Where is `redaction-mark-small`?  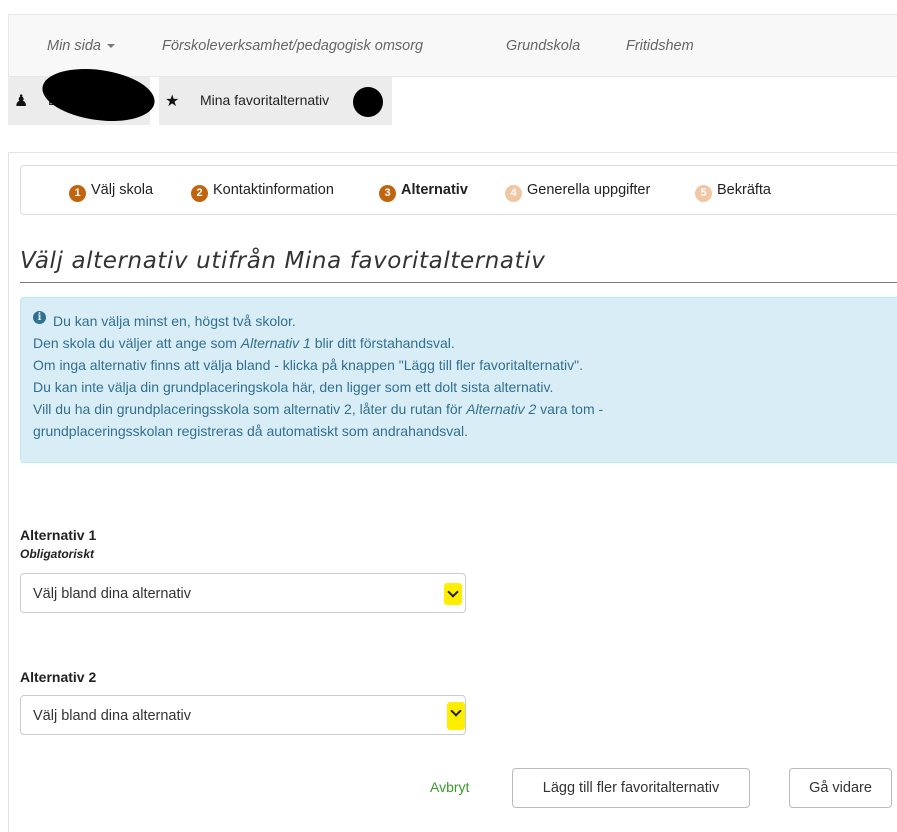 redaction-mark-small is located at coordinates (368, 102).